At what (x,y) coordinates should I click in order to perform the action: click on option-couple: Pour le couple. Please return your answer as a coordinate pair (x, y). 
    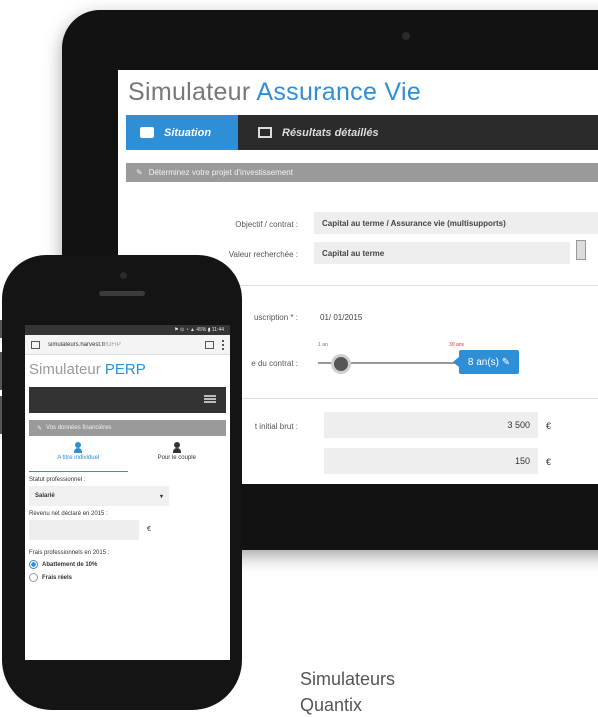
    Looking at the image, I should click on (177, 456).